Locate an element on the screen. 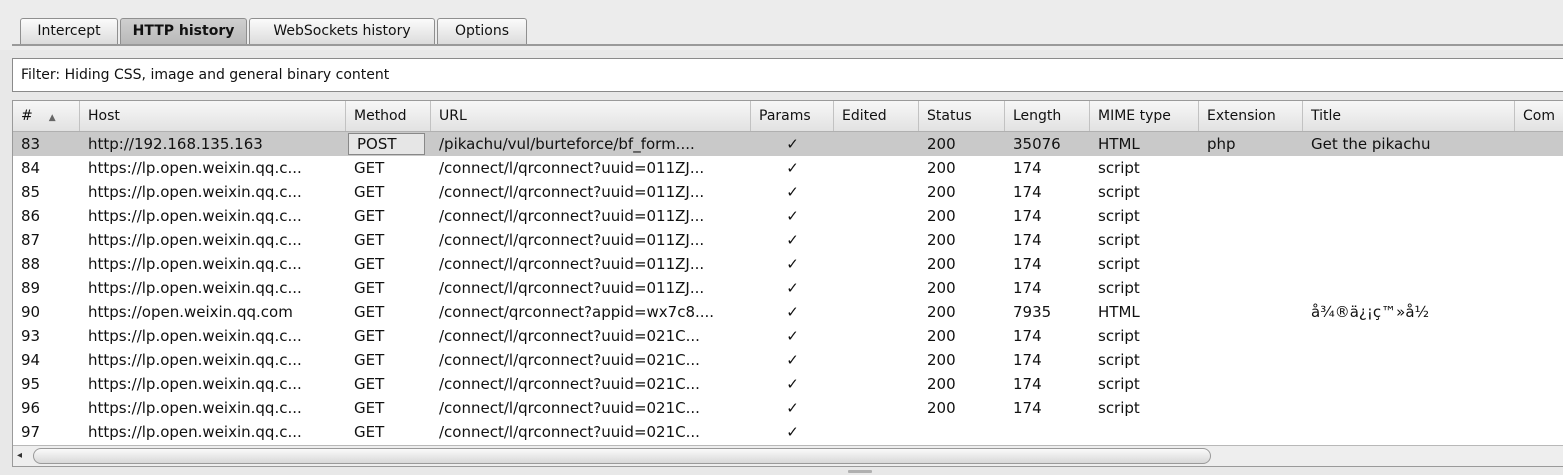  column-header-title: Title is located at coordinates (1409, 116).